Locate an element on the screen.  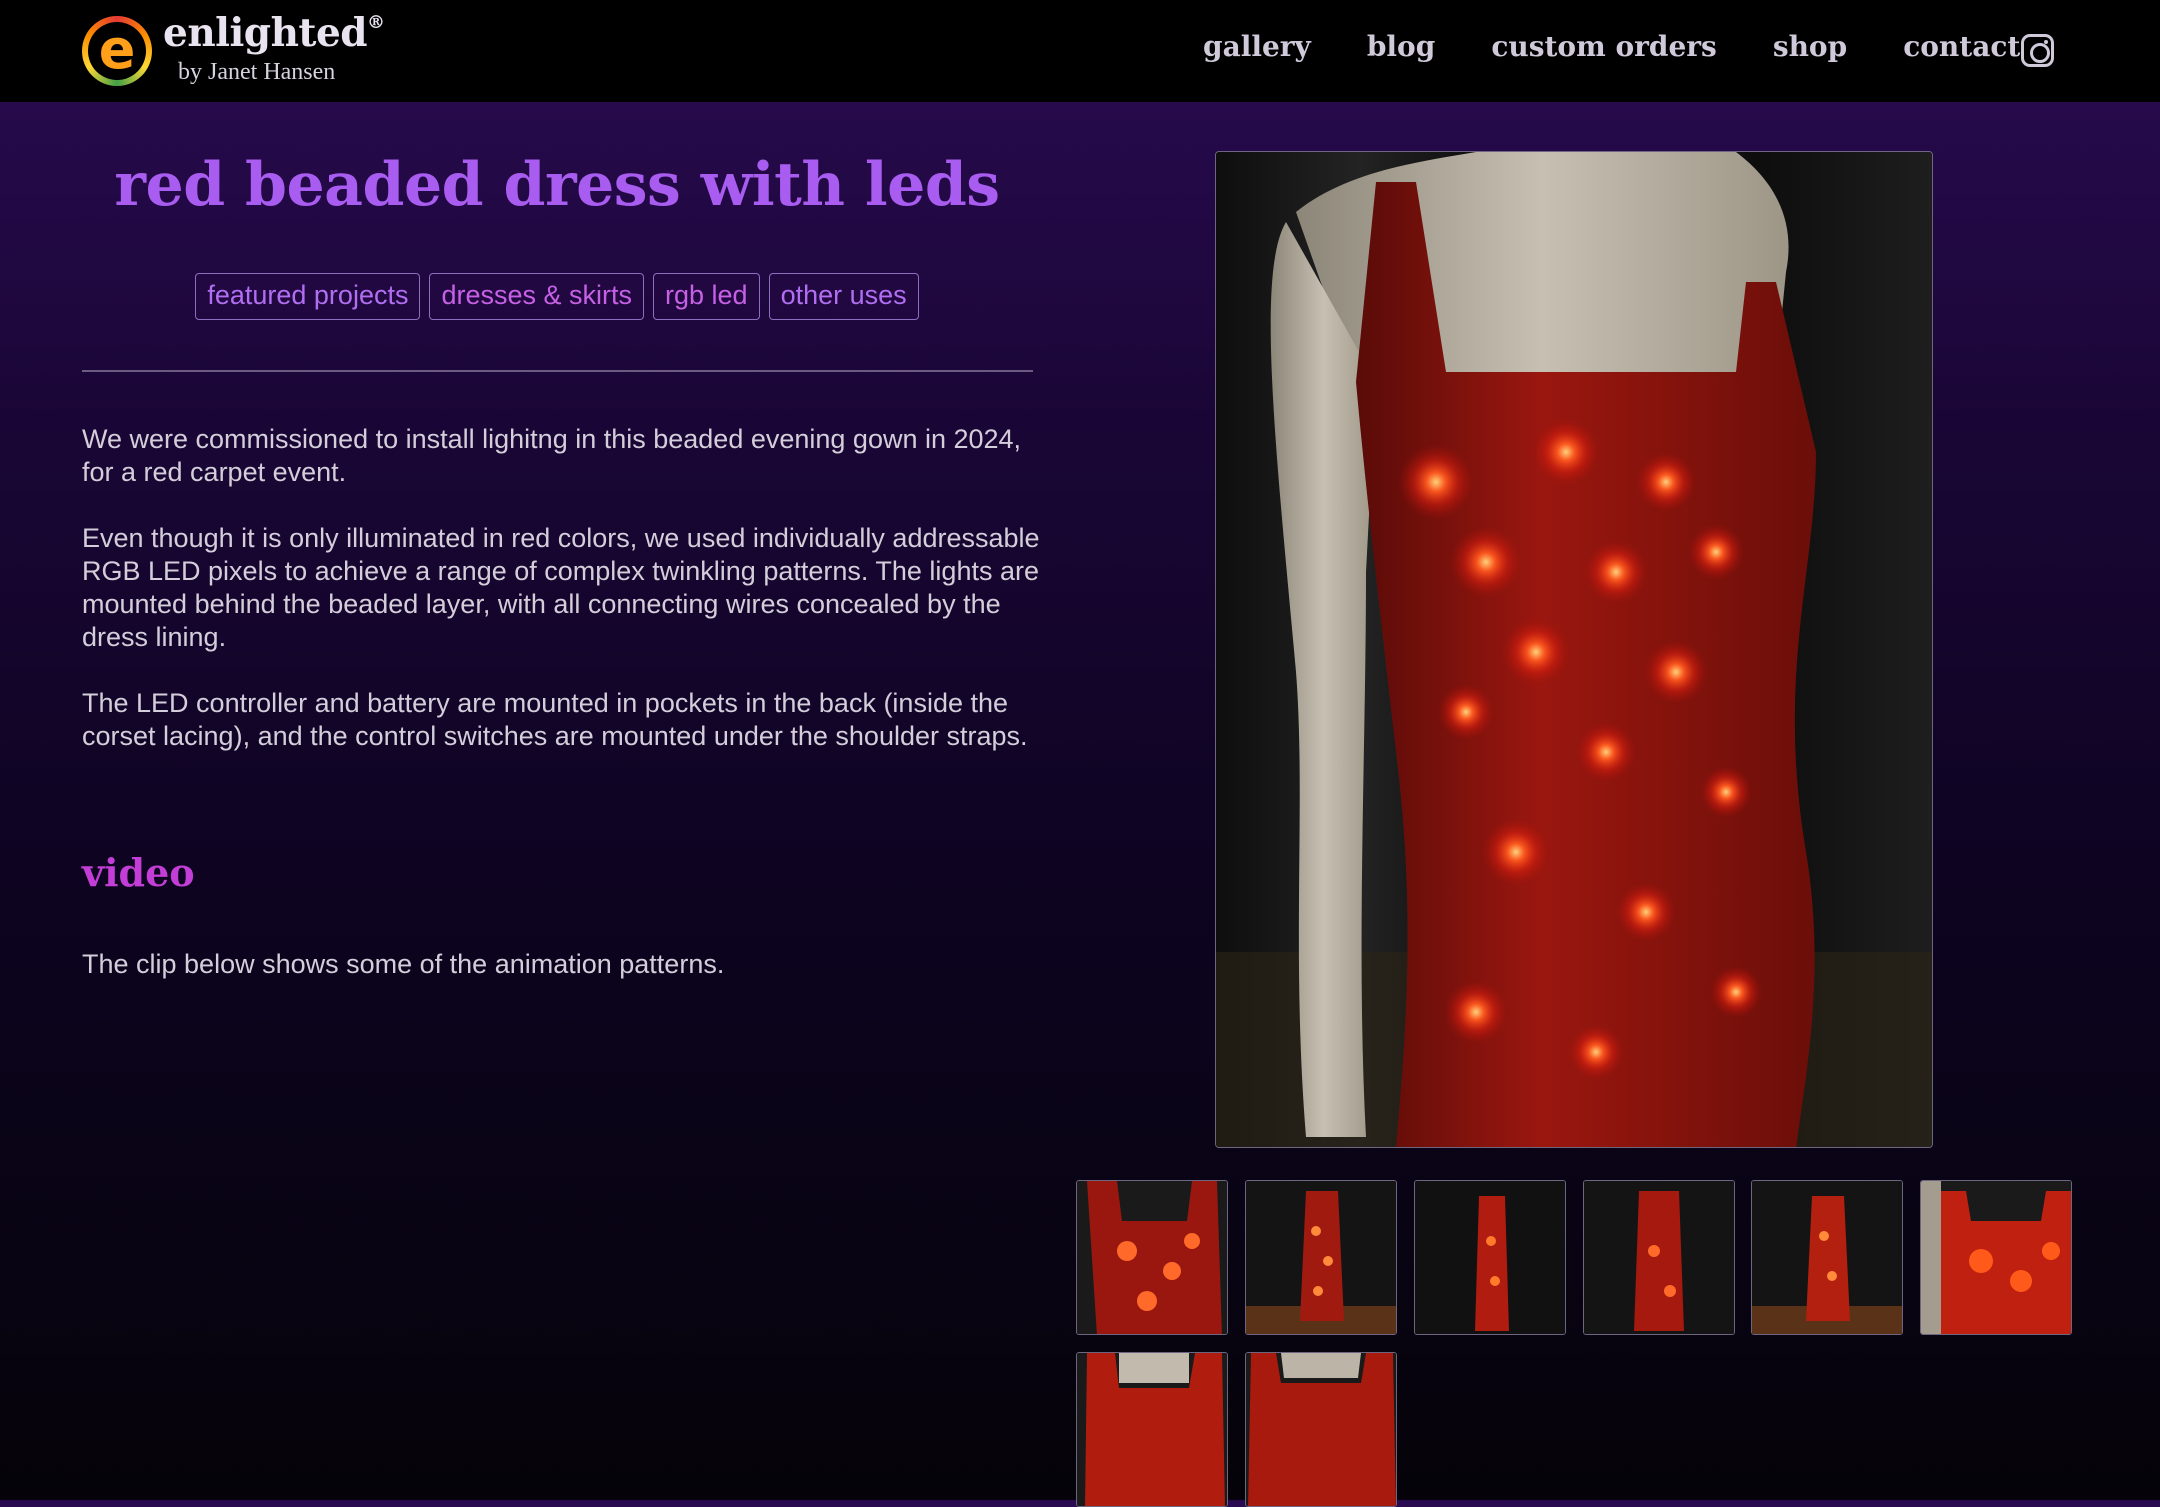
logo-icon: e is located at coordinates (117, 51).